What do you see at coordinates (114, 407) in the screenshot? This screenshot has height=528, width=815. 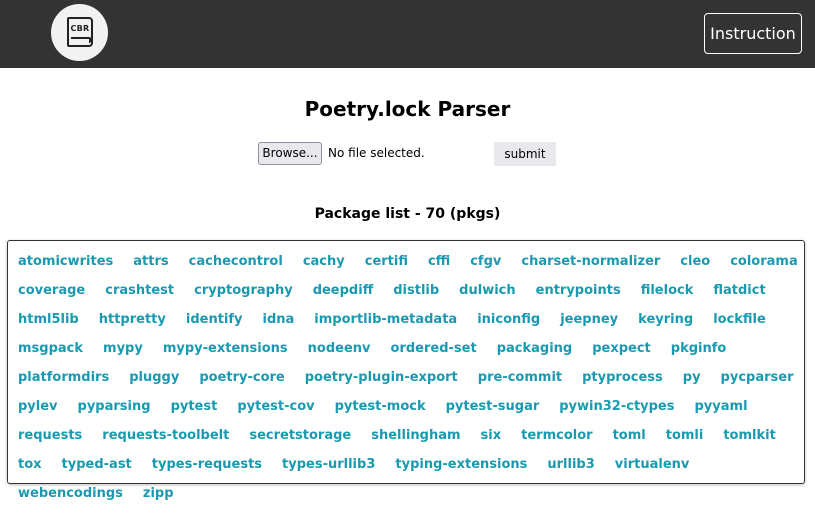 I see `package-link: pyparsing` at bounding box center [114, 407].